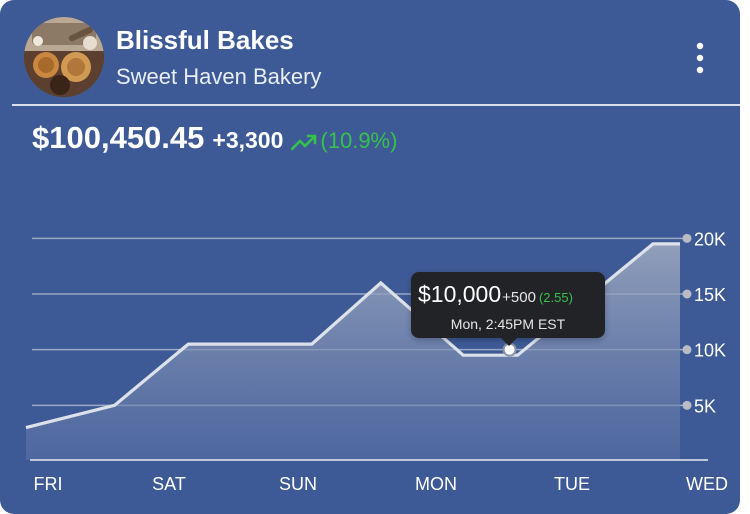  What do you see at coordinates (436, 484) in the screenshot?
I see `x-tick-label: MON` at bounding box center [436, 484].